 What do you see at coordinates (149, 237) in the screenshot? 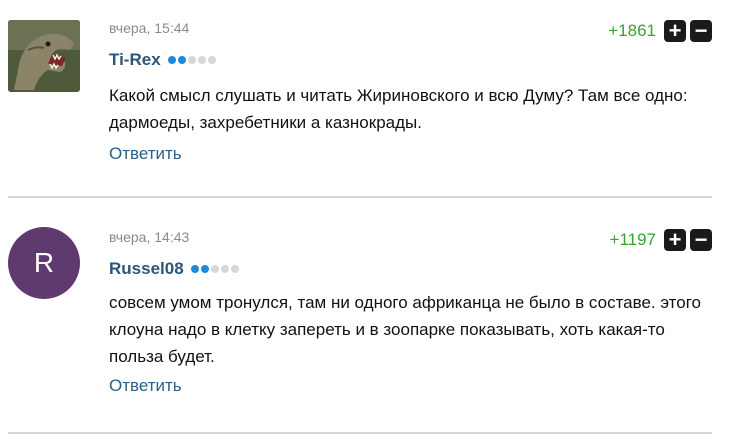
I see `comment-timestamp: вчера, 14:43` at bounding box center [149, 237].